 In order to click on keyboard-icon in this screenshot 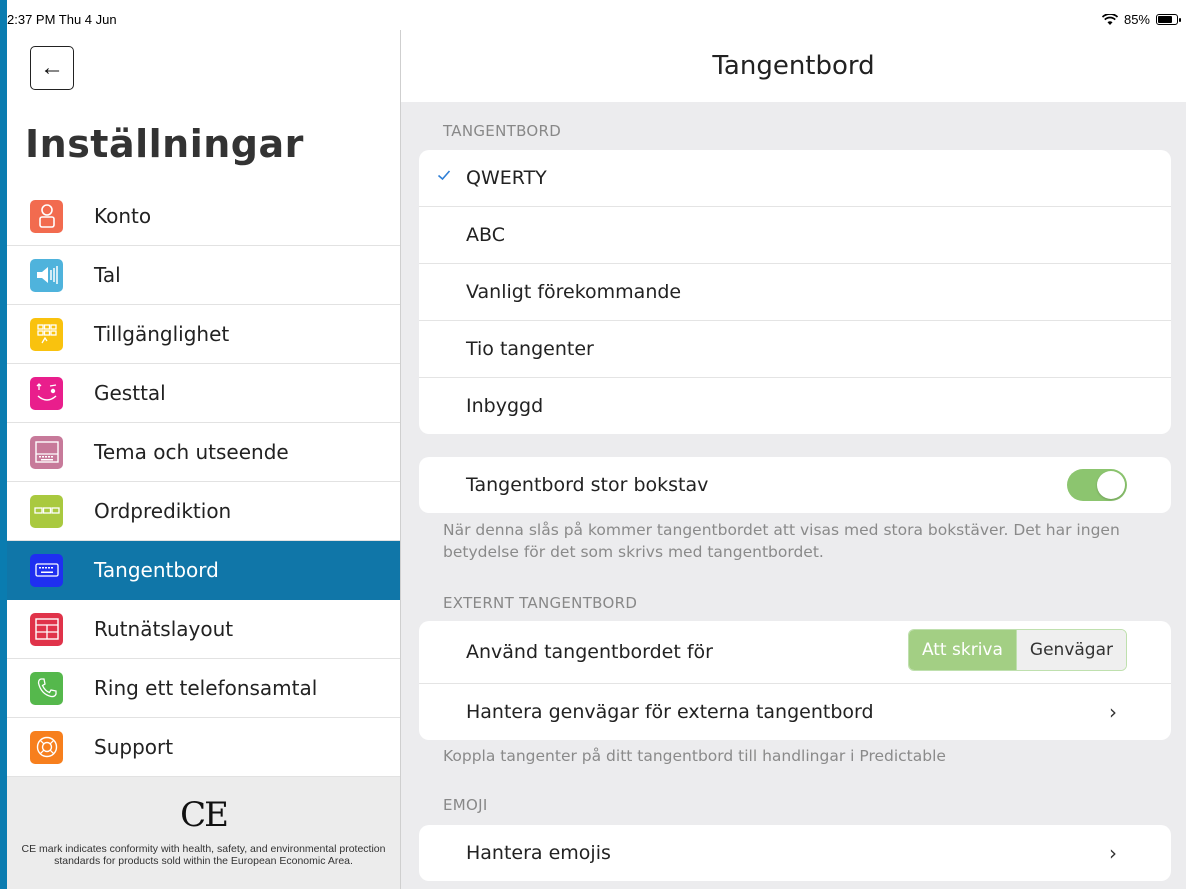, I will do `click(46, 570)`.